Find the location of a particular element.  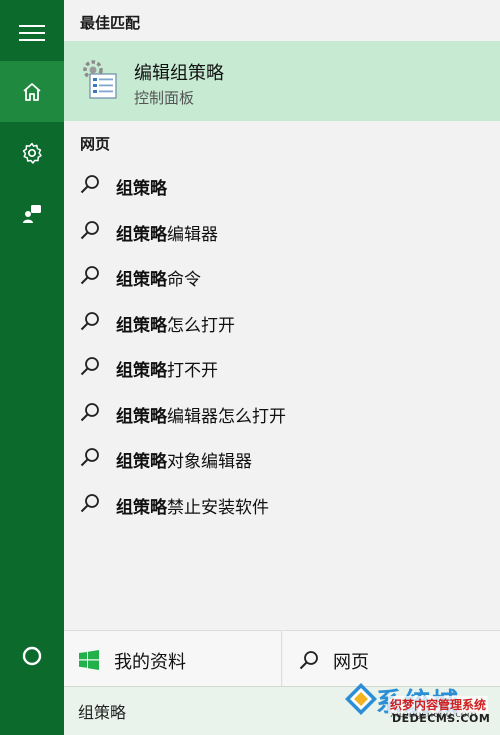

my-stuff-label: 我的资料 is located at coordinates (150, 662).